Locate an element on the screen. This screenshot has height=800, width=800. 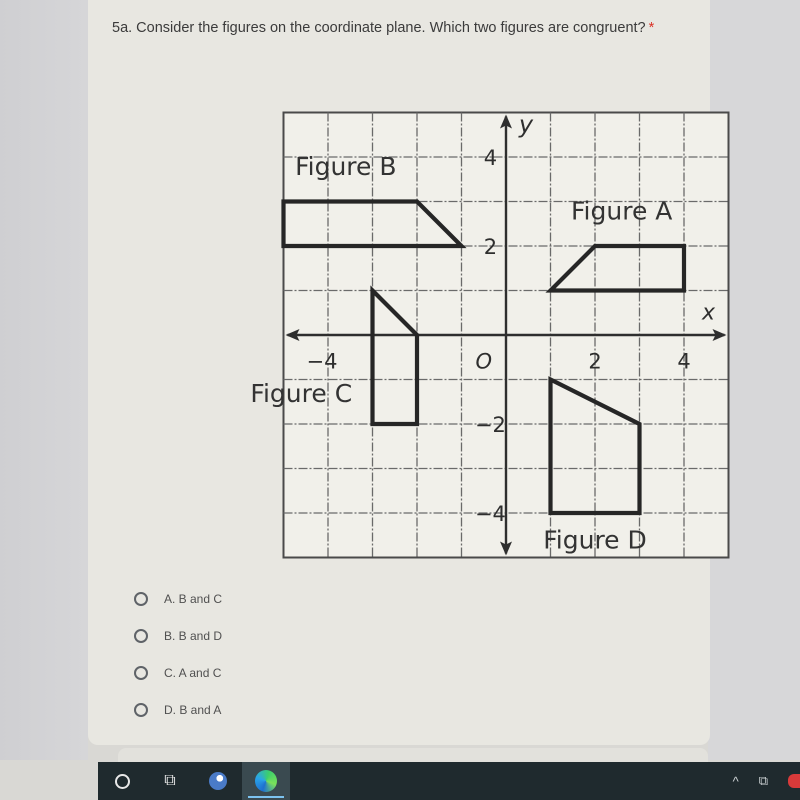
taskbar-apps: ⧉ is located at coordinates (194, 781).